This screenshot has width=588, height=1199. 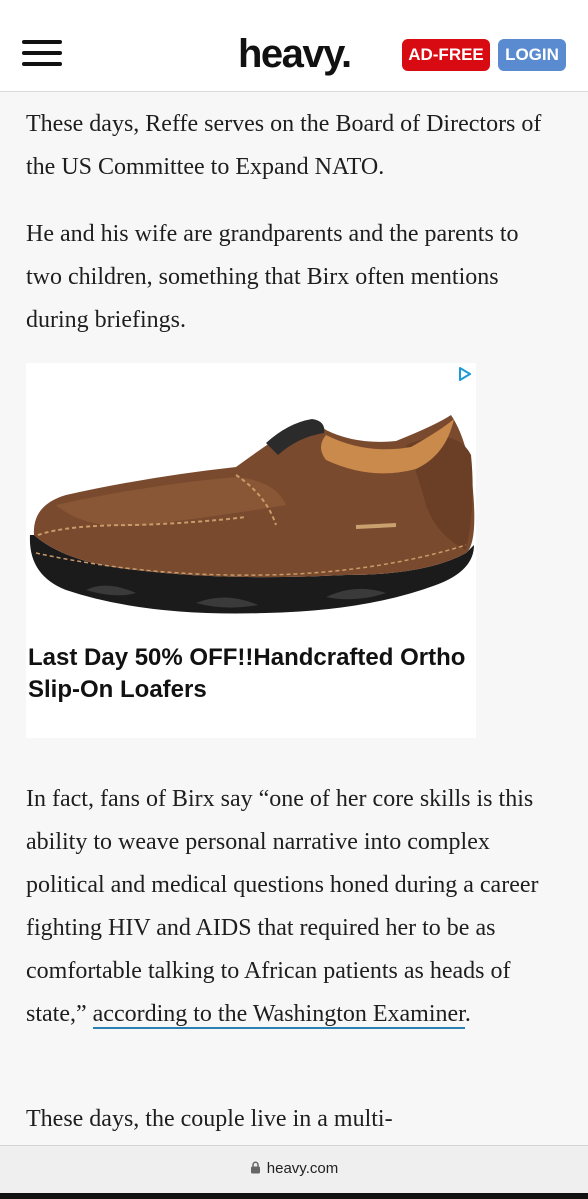 What do you see at coordinates (532, 55) in the screenshot?
I see `login-button: LOGIN` at bounding box center [532, 55].